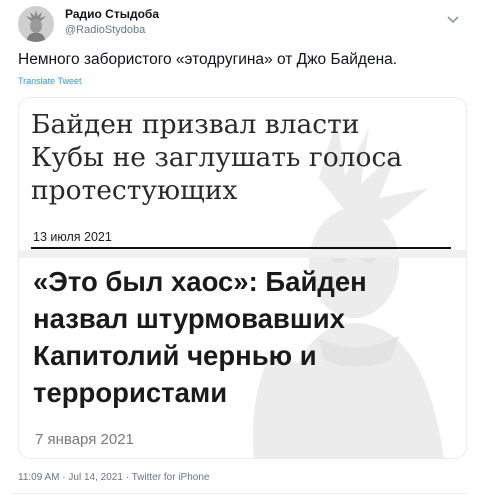 The width and height of the screenshot is (478, 497). I want to click on statue-avatar-icon, so click(36, 24).